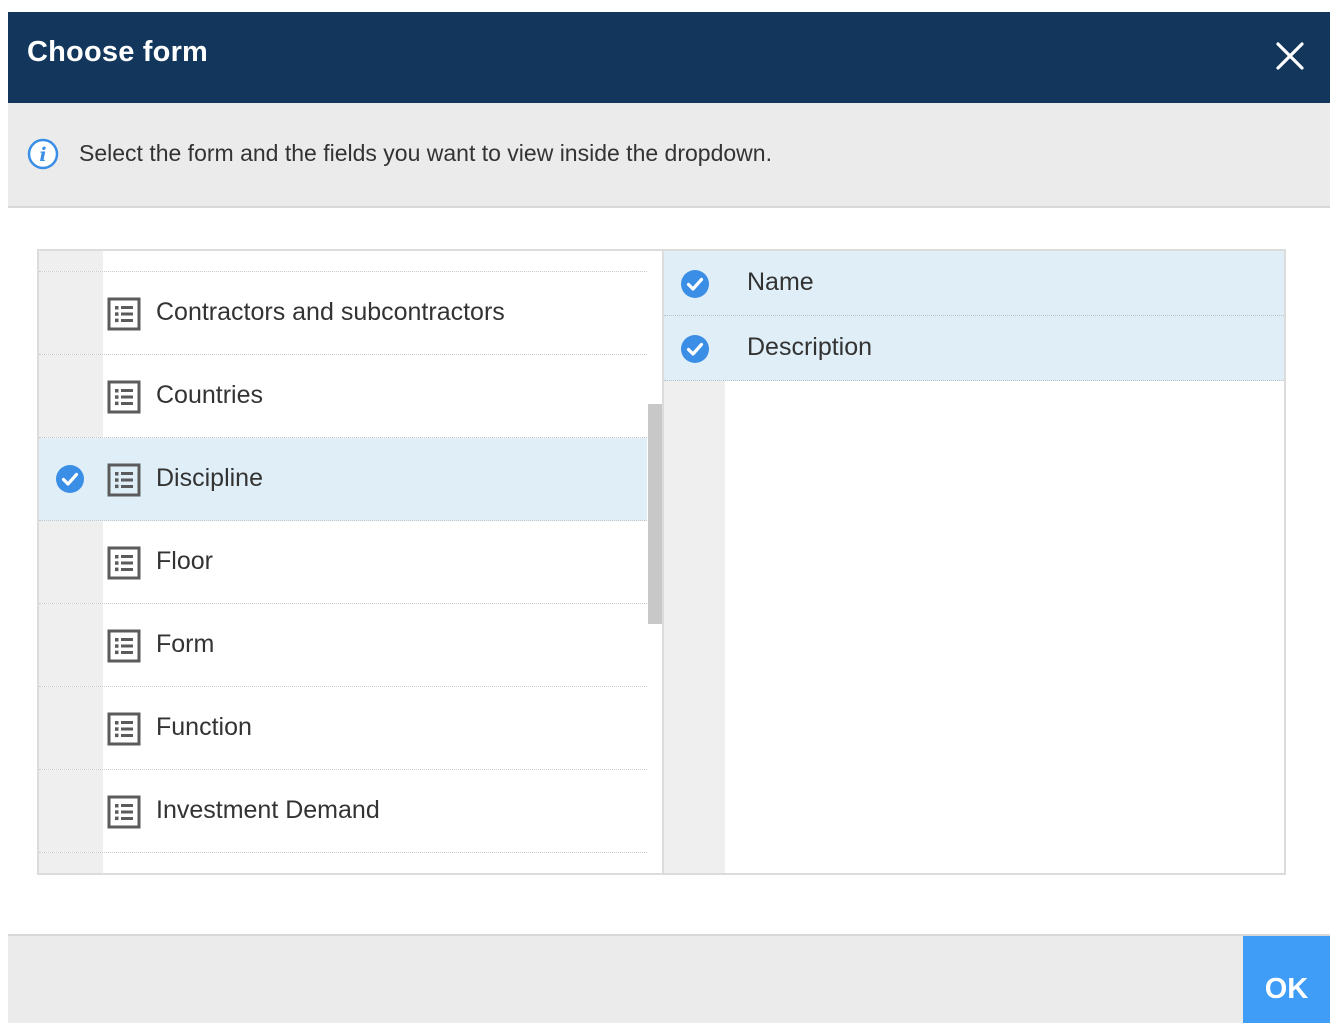 The width and height of the screenshot is (1330, 1023). I want to click on form-list-scrollbar, so click(655, 562).